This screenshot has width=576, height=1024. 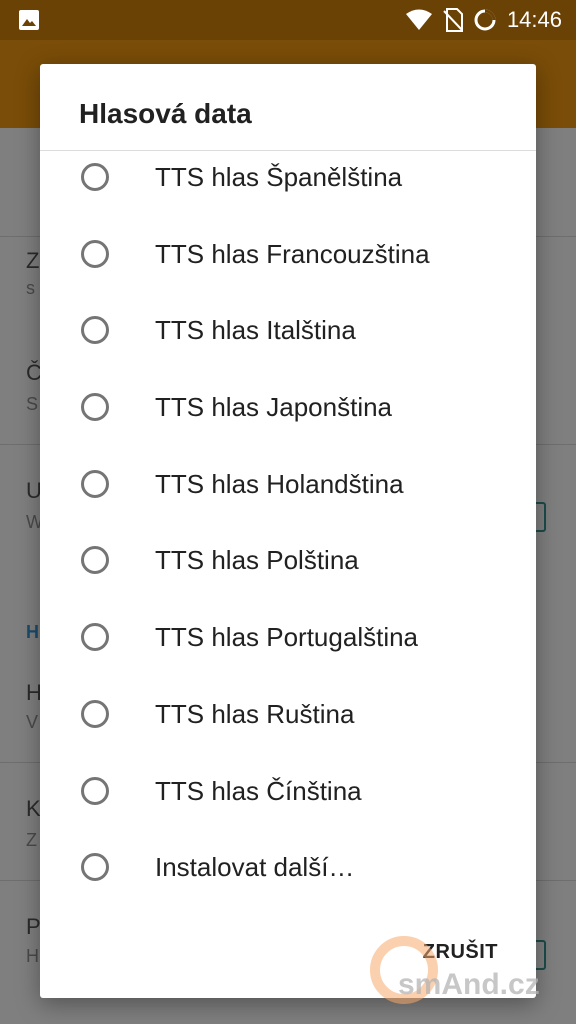 What do you see at coordinates (32, 632) in the screenshot?
I see `section-header: H` at bounding box center [32, 632].